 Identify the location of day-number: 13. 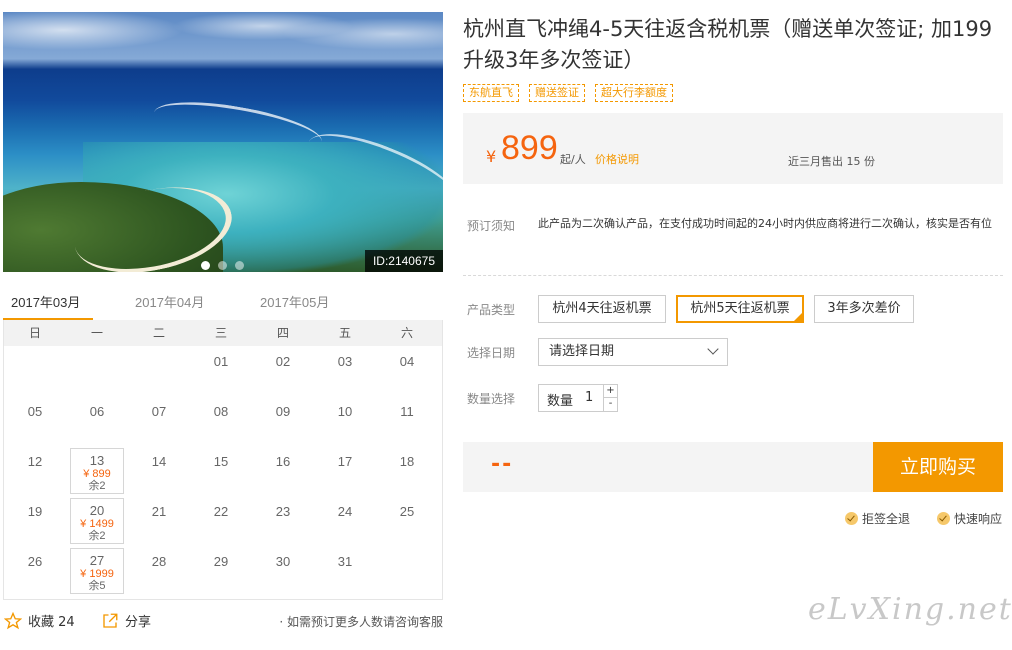
(97, 460).